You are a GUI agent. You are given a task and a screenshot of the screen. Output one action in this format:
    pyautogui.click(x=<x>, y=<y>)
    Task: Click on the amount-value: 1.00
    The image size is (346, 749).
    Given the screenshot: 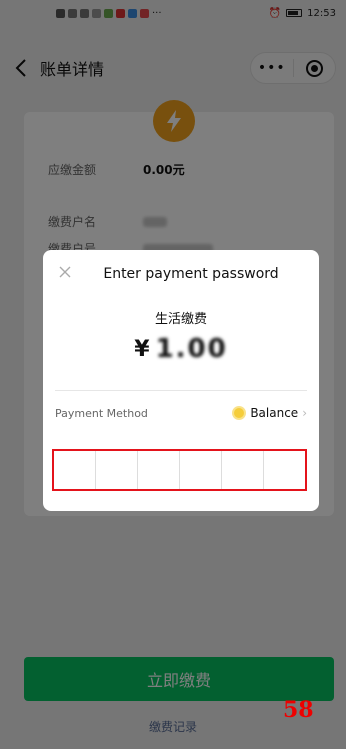 What is the action you would take?
    pyautogui.click(x=191, y=349)
    